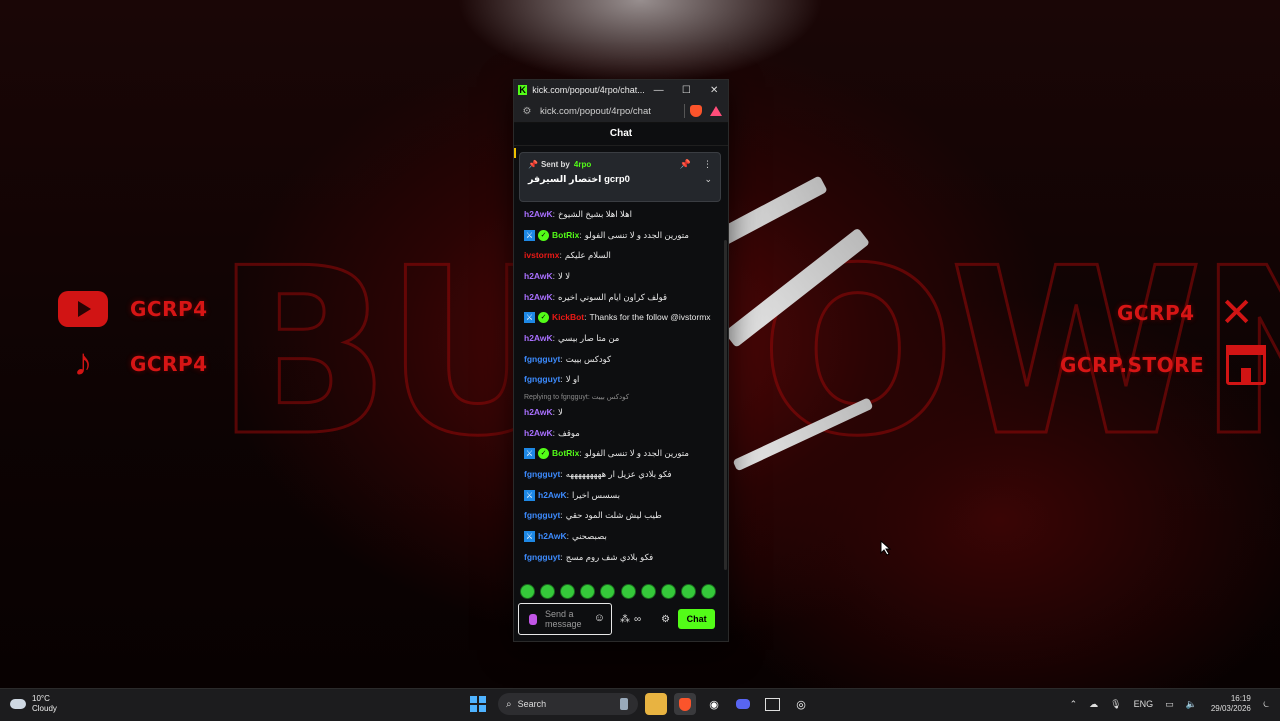  I want to click on minimize-button: —, so click(659, 90).